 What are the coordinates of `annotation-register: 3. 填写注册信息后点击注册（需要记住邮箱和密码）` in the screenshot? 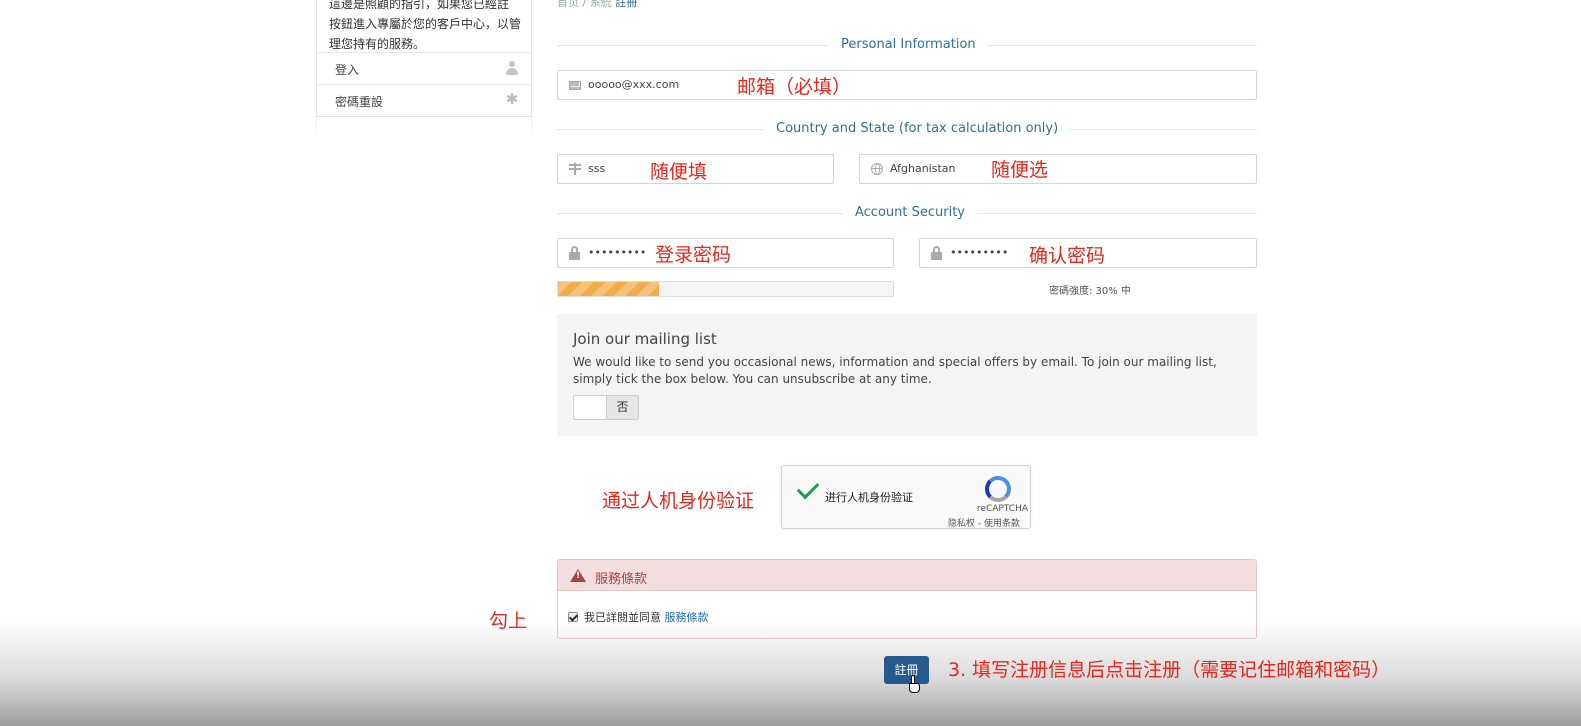 It's located at (1169, 670).